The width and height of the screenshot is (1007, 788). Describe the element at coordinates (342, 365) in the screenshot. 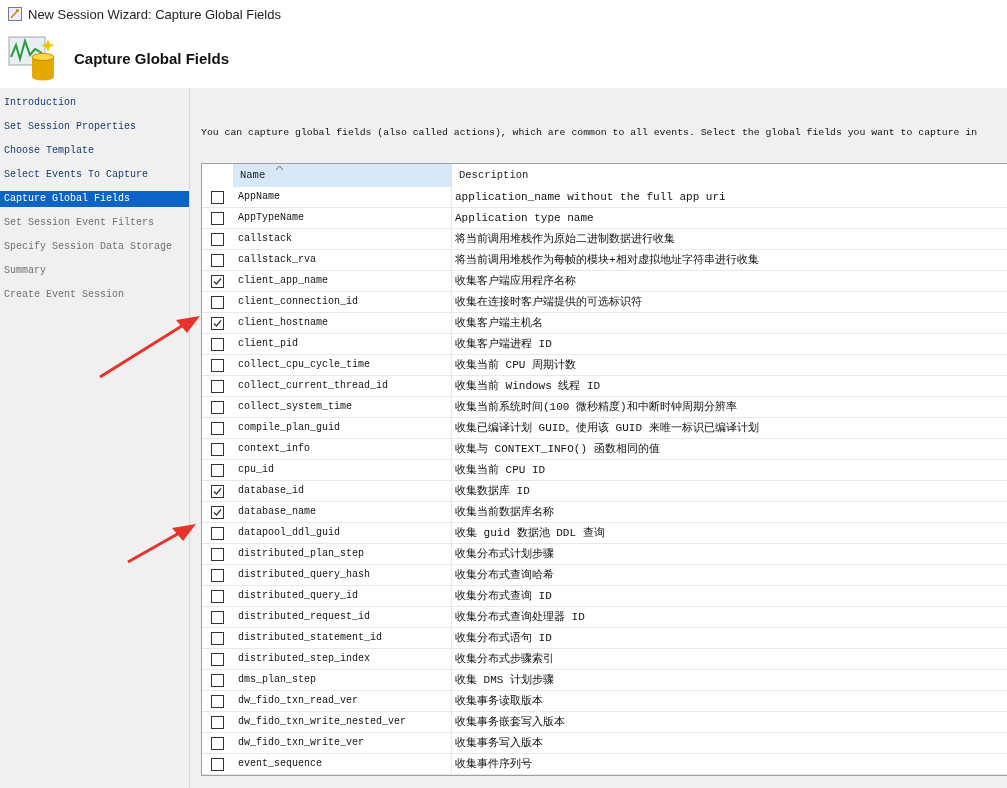

I see `table-cell: collect_cpu_cycle_time` at that location.